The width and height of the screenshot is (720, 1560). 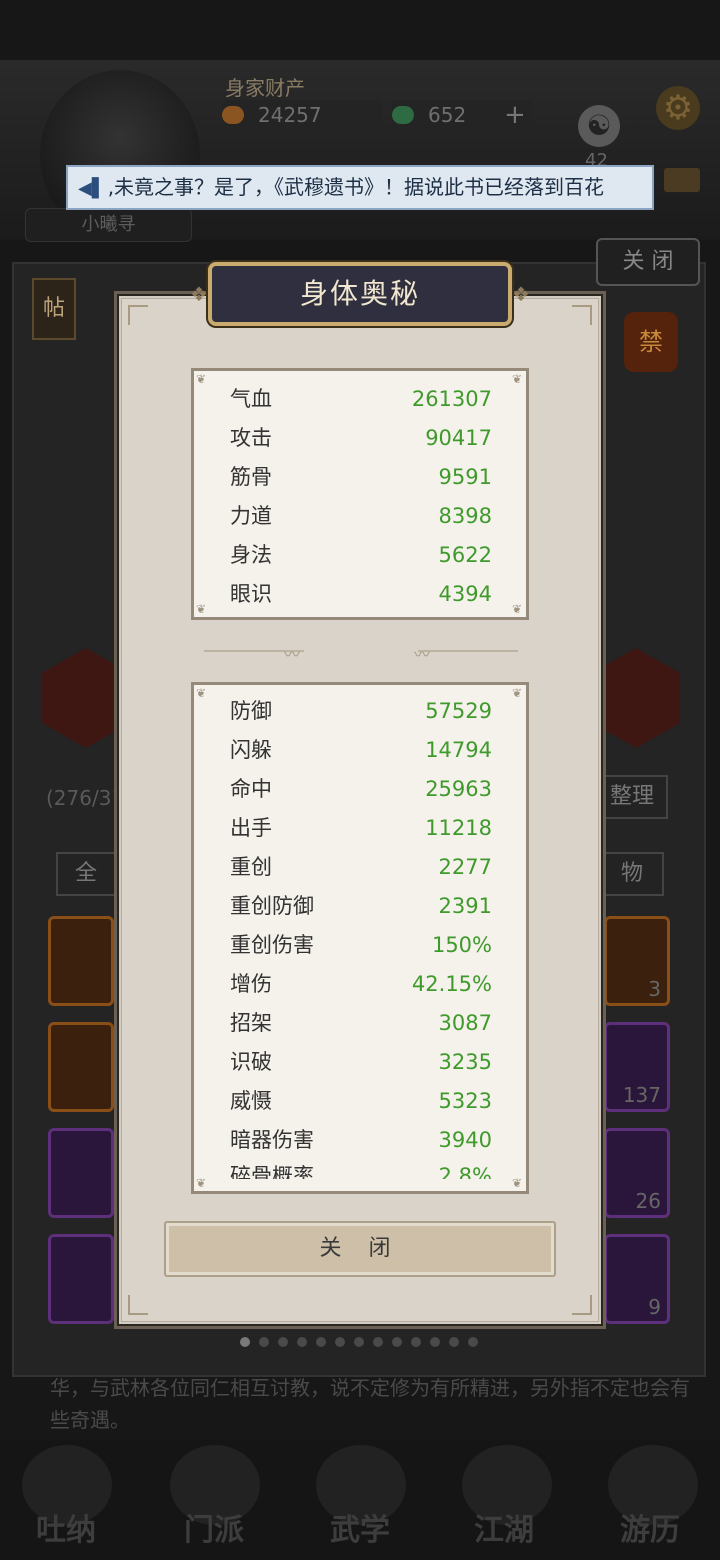 I want to click on close-button: 关 闭, so click(x=360, y=1249).